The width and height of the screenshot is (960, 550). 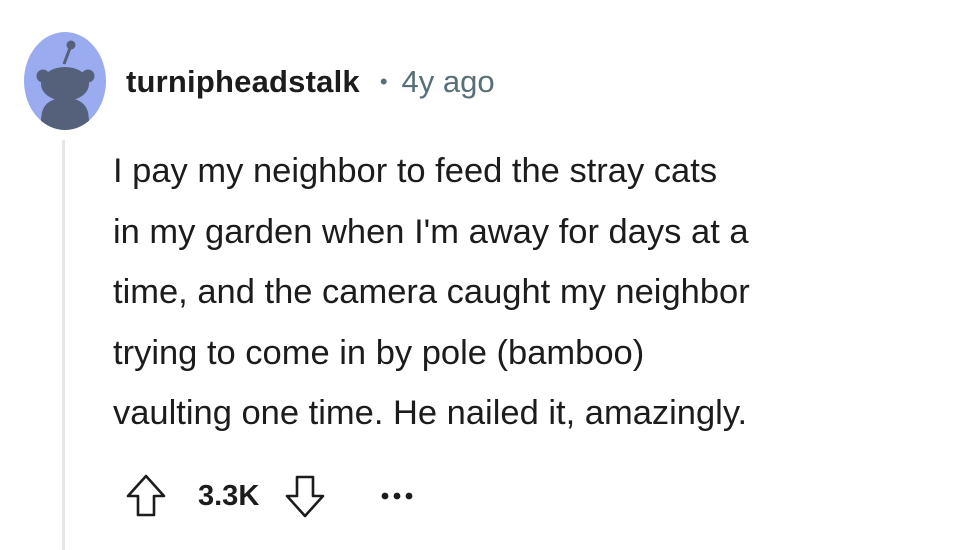 I want to click on downvote-button, so click(x=305, y=496).